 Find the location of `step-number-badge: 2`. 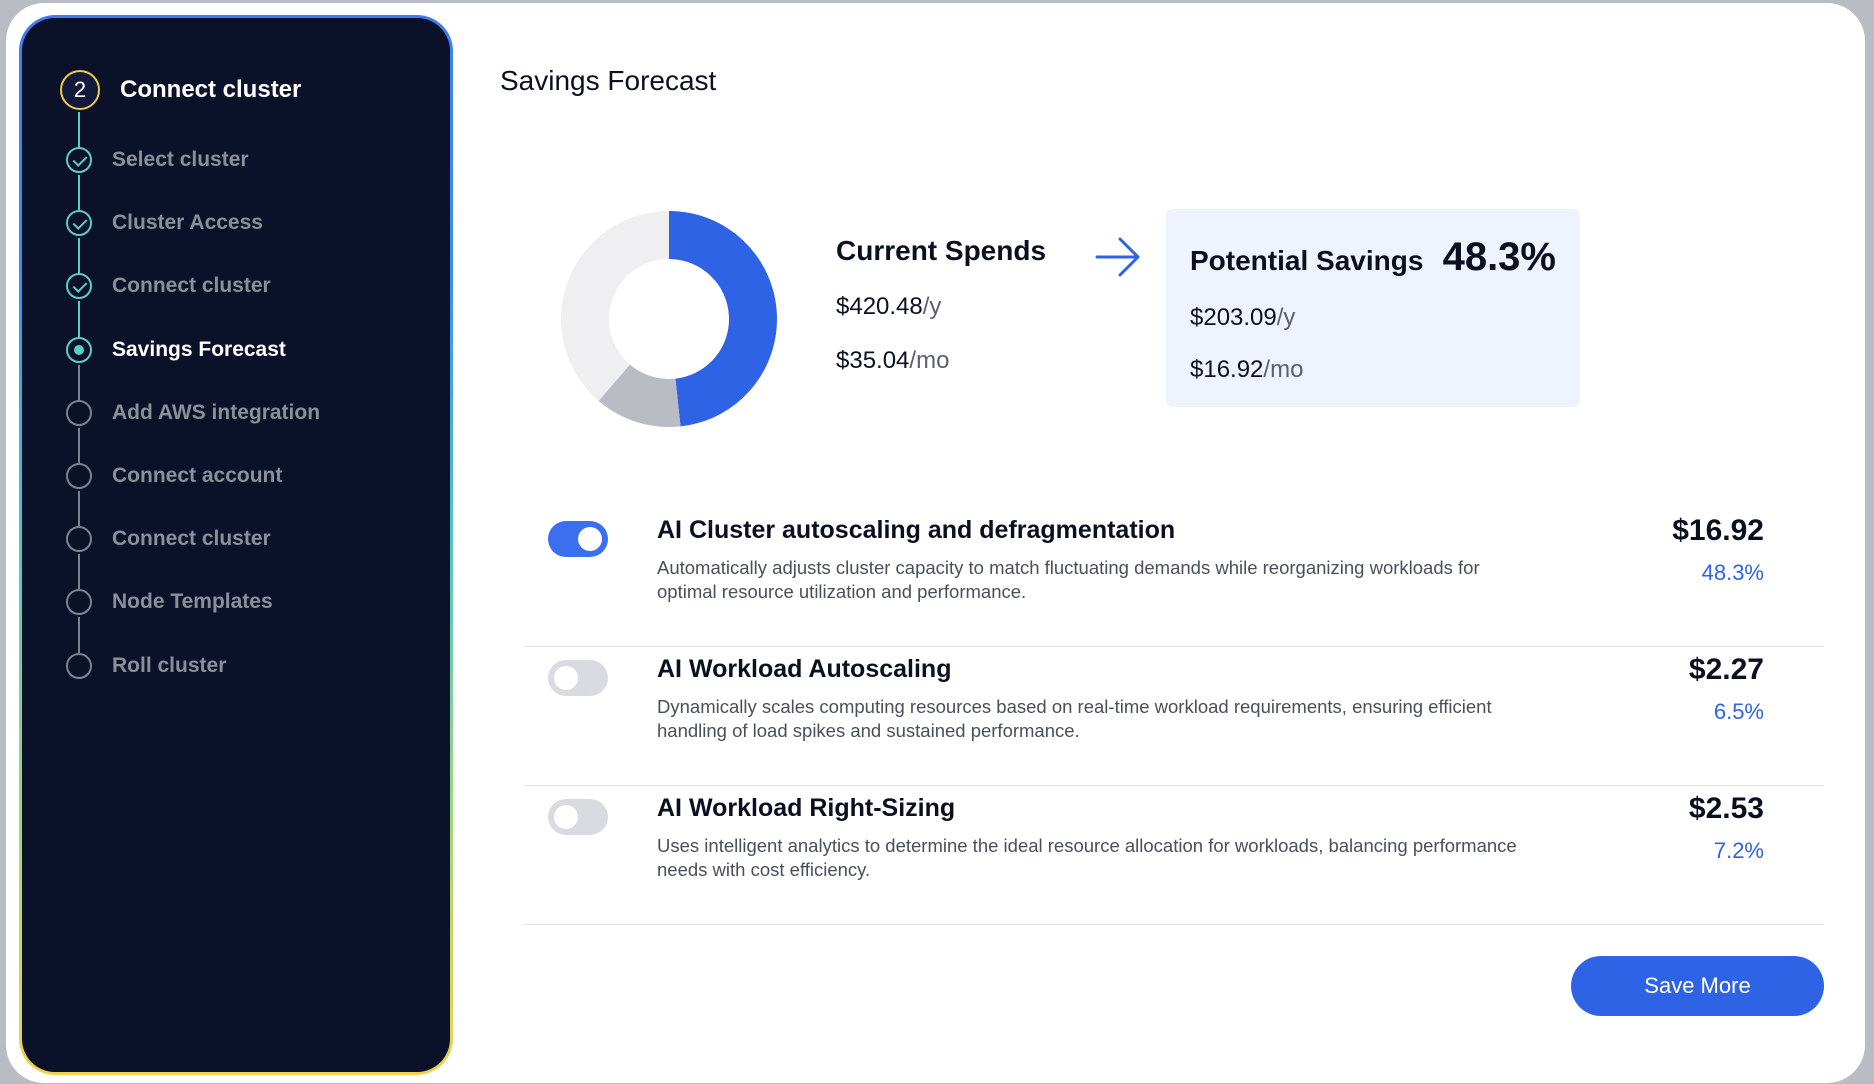

step-number-badge: 2 is located at coordinates (80, 90).